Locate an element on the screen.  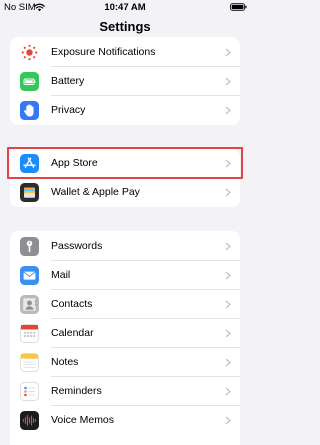
settings-row-label: App Store is located at coordinates (74, 163).